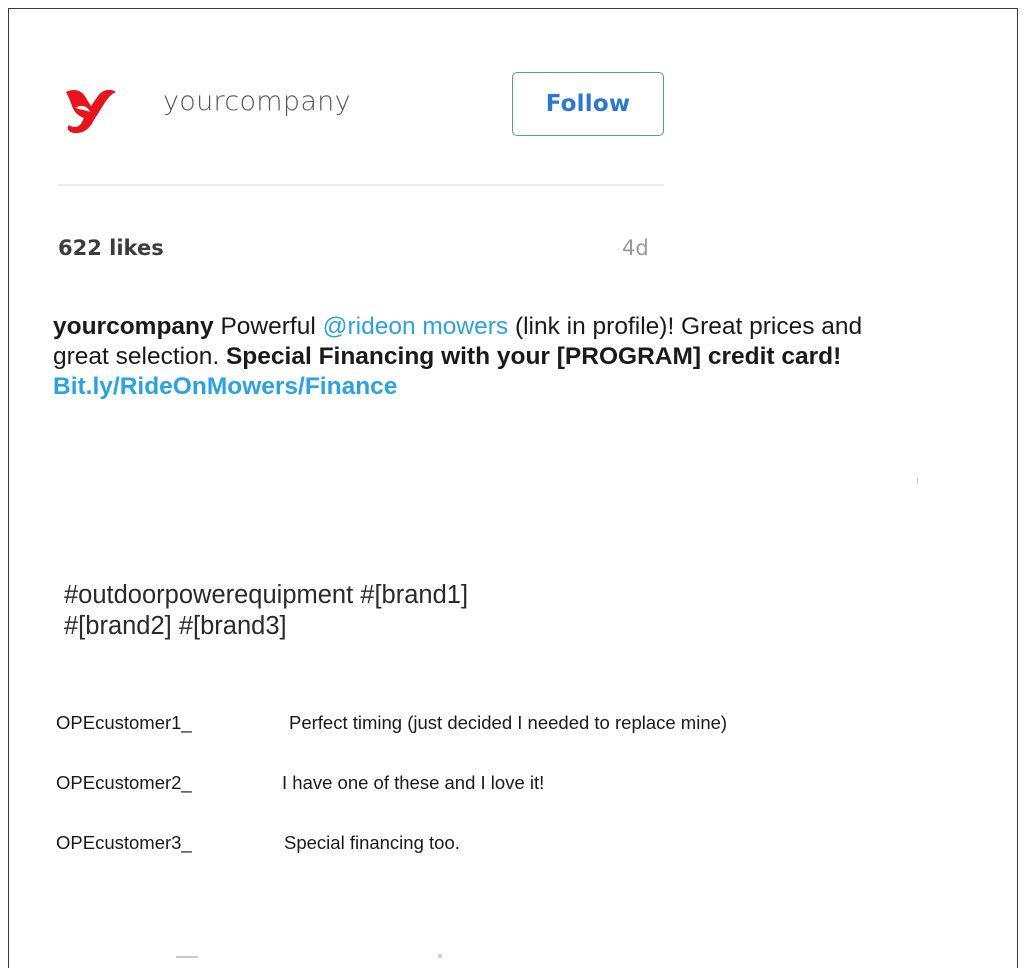 This screenshot has width=1027, height=968. What do you see at coordinates (111, 248) in the screenshot?
I see `likes-count: 622 likes` at bounding box center [111, 248].